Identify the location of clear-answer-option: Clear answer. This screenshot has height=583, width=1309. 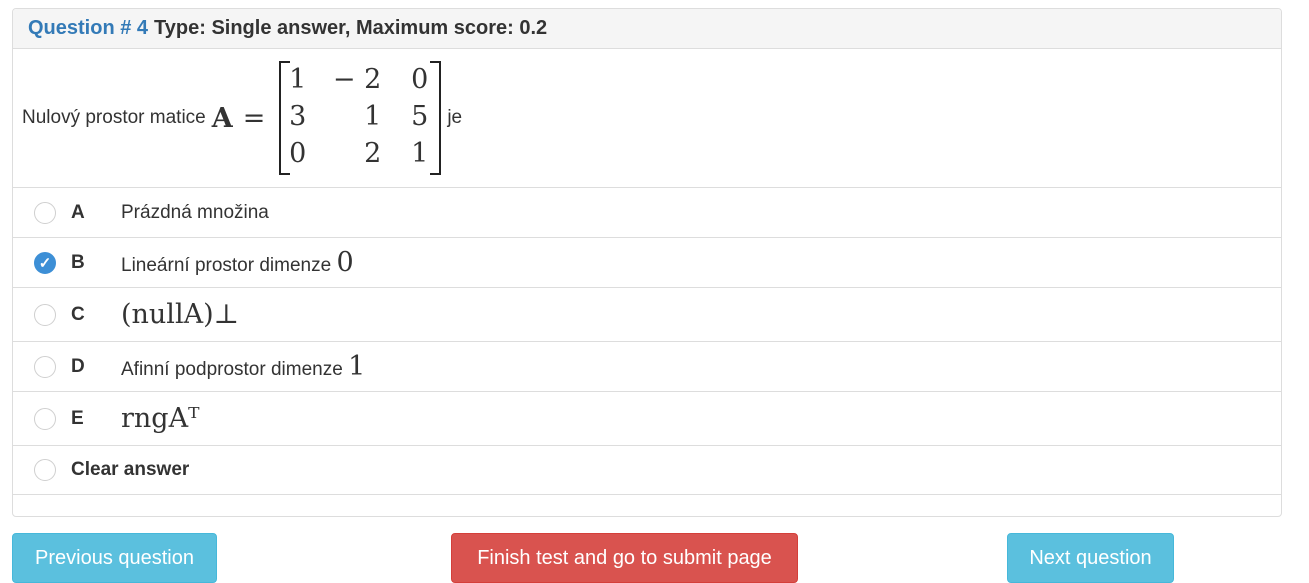
(647, 470).